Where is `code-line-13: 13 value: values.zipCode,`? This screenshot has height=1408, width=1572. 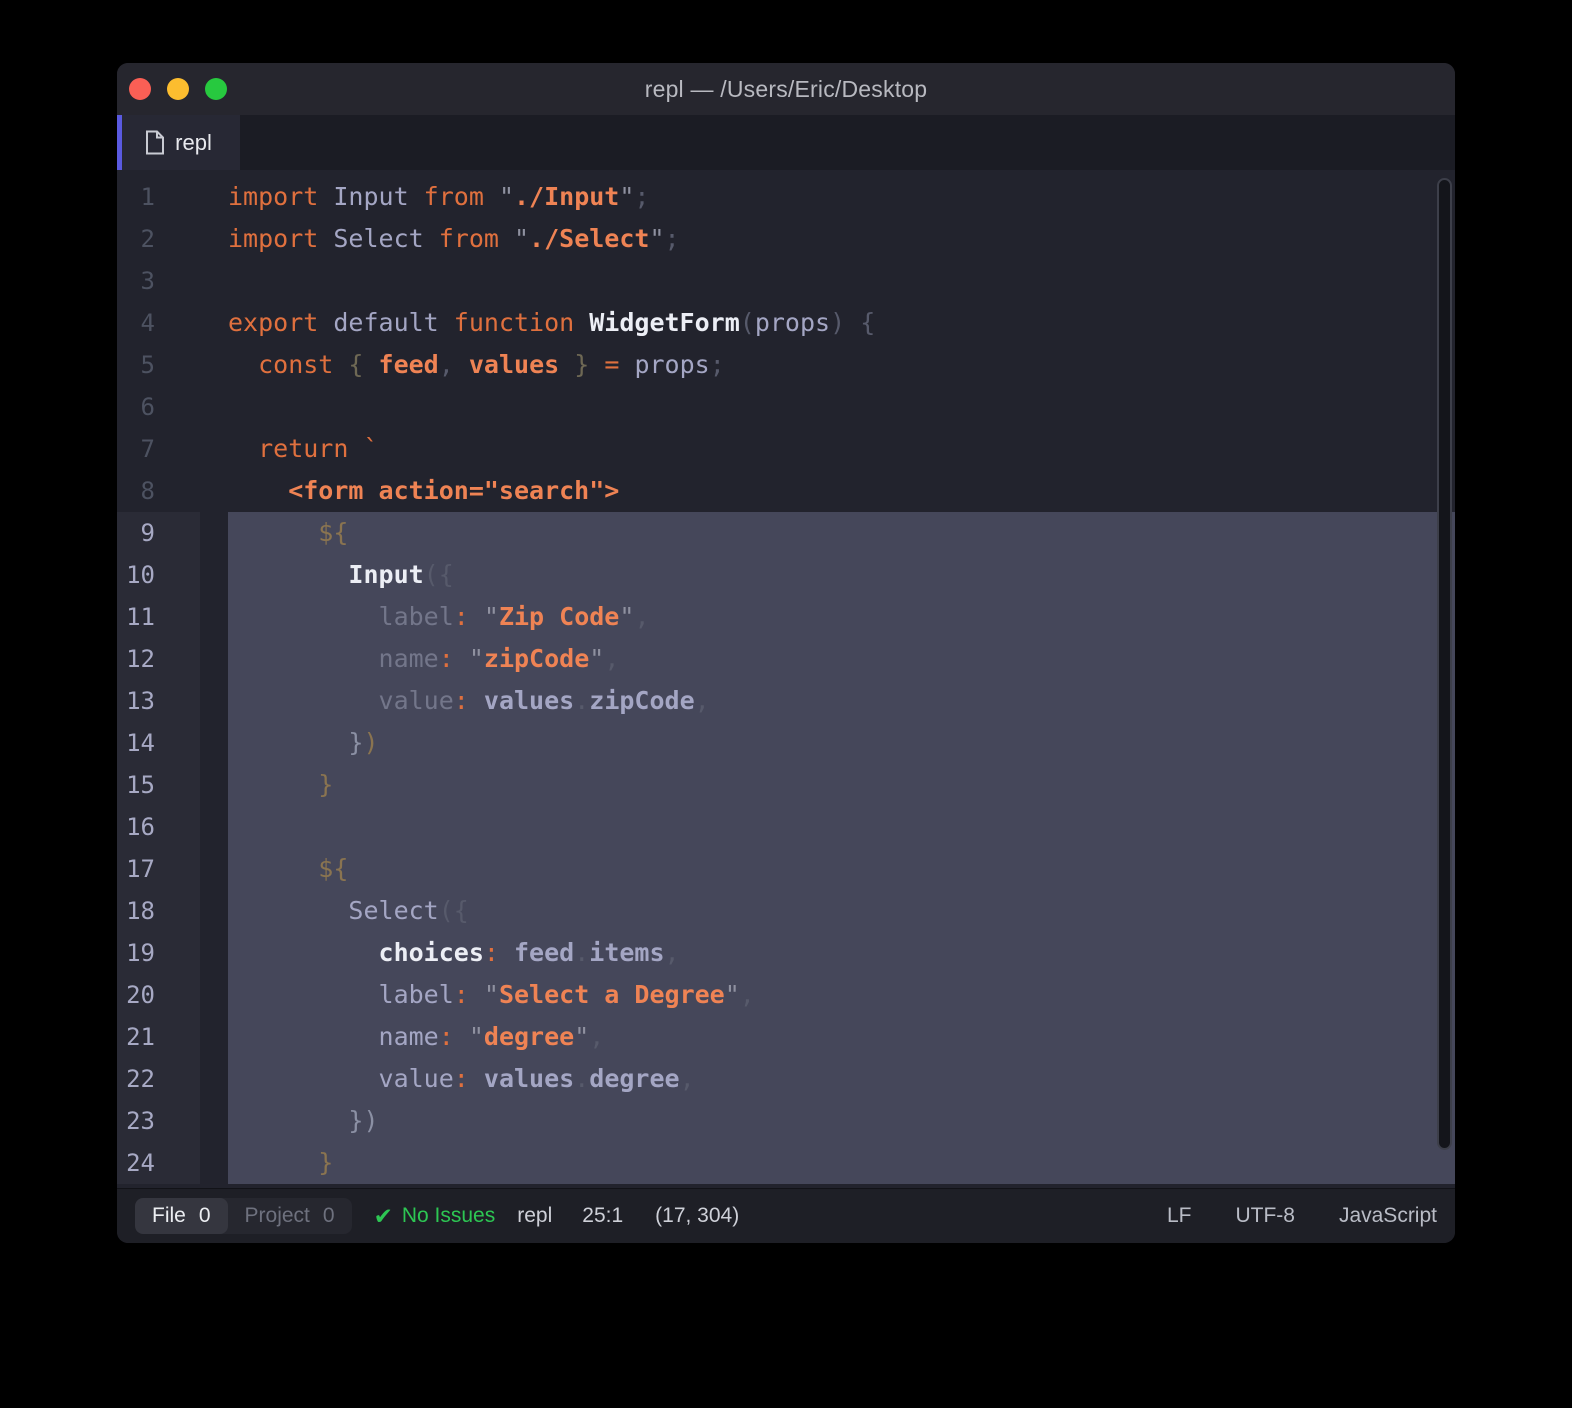 code-line-13: 13 value: values.zipCode, is located at coordinates (786, 701).